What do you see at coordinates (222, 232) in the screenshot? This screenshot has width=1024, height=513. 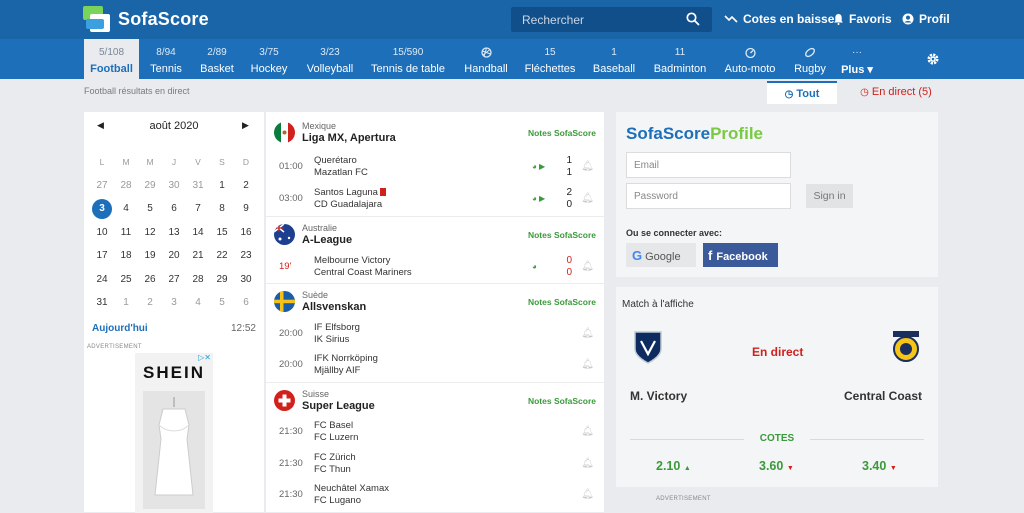 I see `calendar-day: 15` at bounding box center [222, 232].